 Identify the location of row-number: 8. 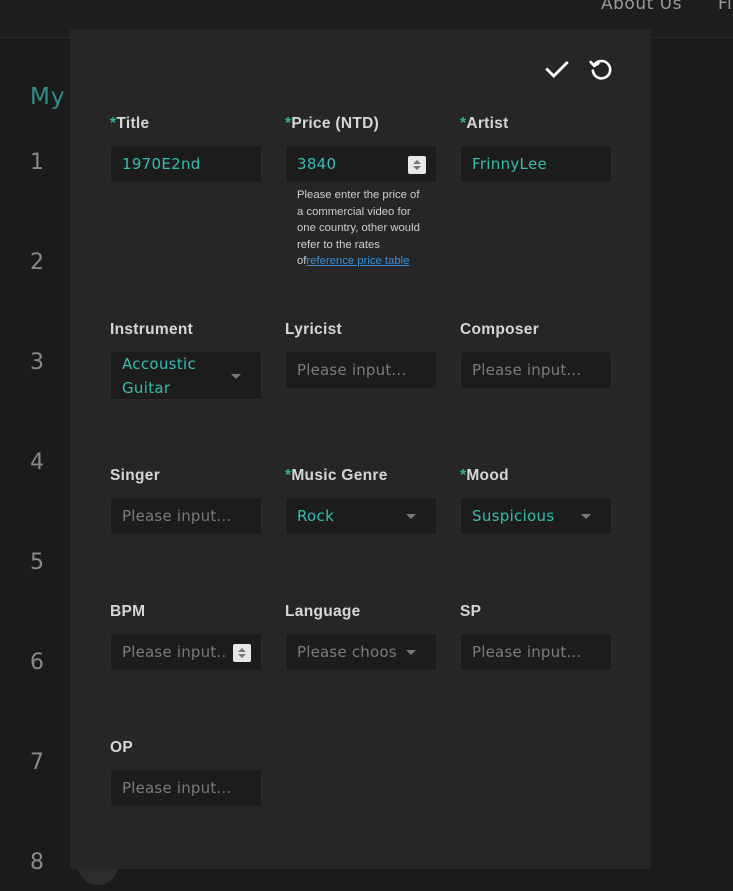
(37, 862).